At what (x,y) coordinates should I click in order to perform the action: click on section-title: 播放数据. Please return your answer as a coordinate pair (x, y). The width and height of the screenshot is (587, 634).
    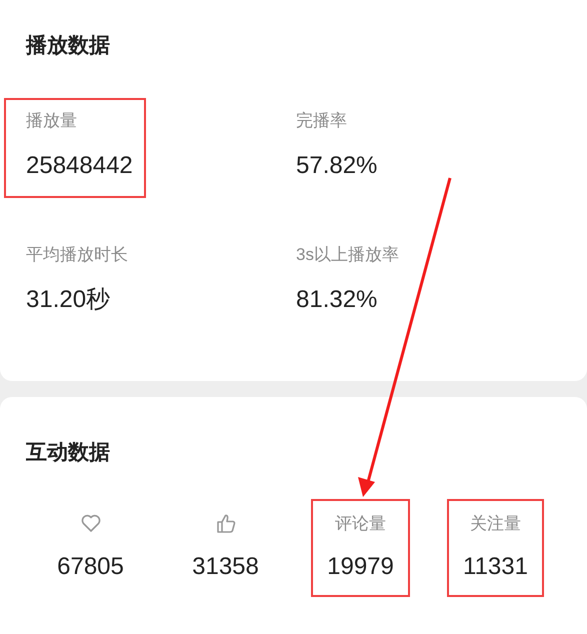
    Looking at the image, I should click on (68, 46).